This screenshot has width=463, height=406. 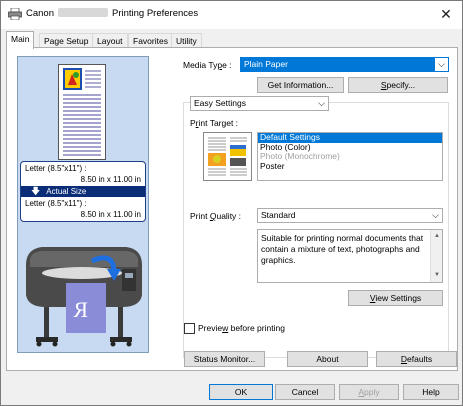 What do you see at coordinates (36, 191) in the screenshot?
I see `down-arrow-icon: 🡇` at bounding box center [36, 191].